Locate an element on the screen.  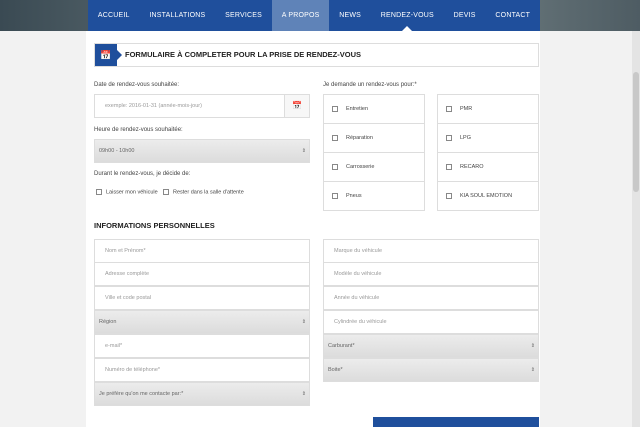
option-stay-waiting-room: Rester dans la salle d'attente is located at coordinates (203, 192).